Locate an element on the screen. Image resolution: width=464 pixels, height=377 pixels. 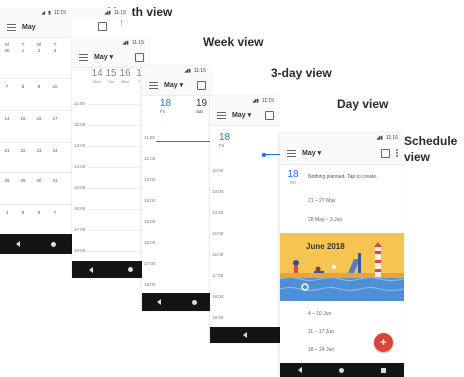
month-banner: June 2018 is located at coordinates (342, 267).